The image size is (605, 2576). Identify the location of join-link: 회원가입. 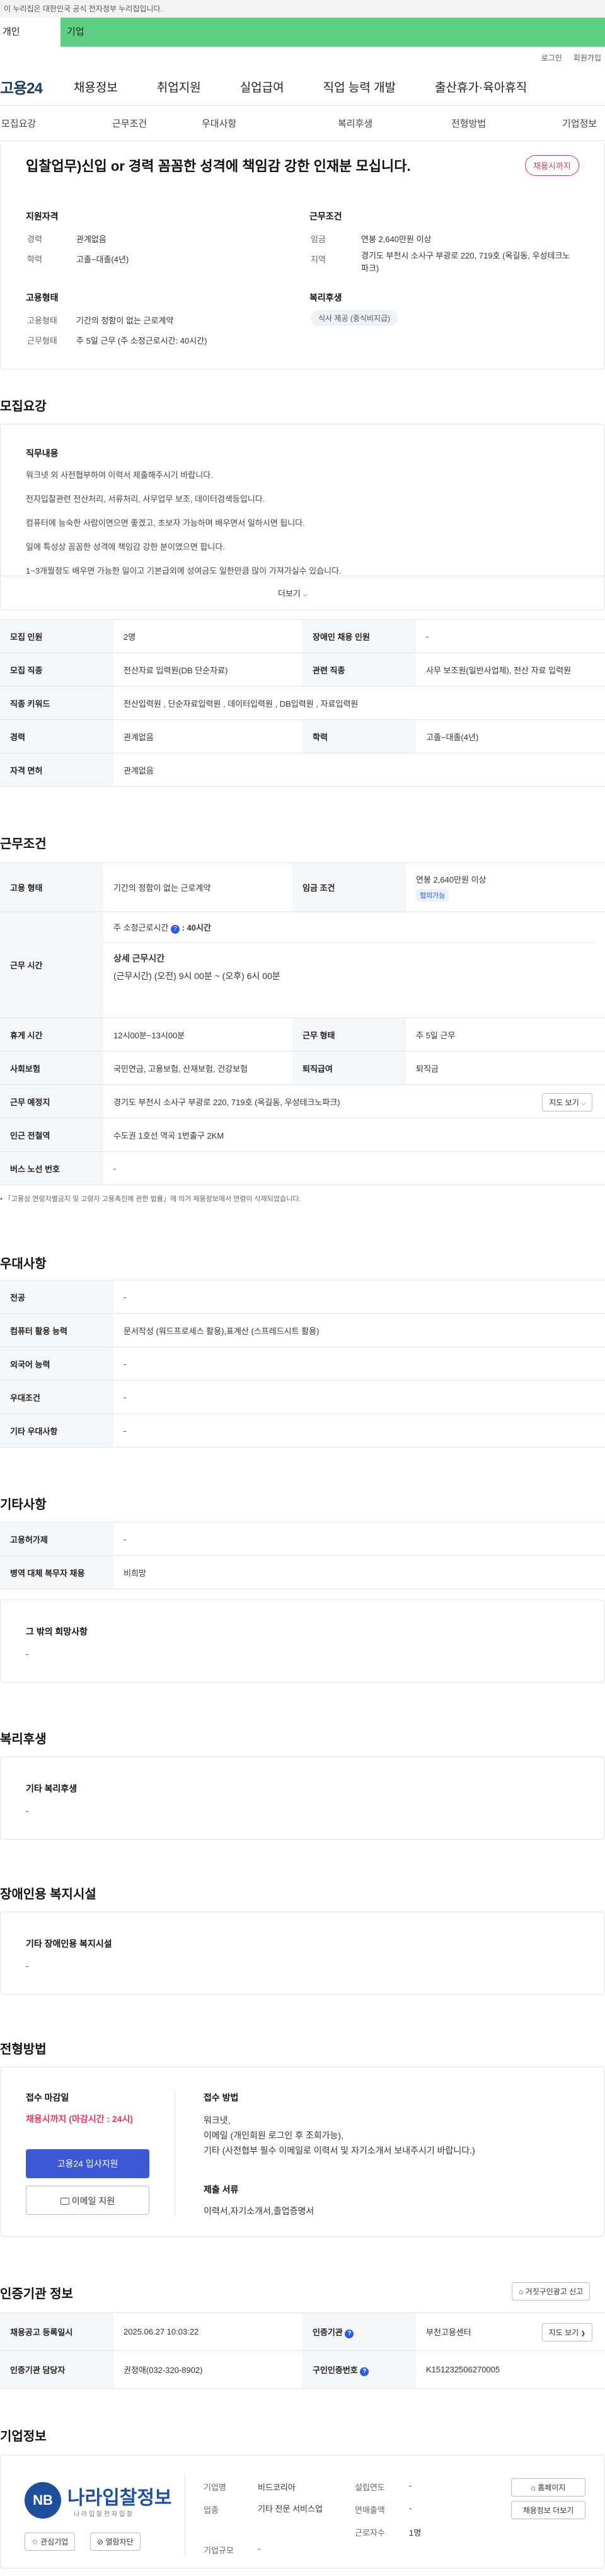
(587, 57).